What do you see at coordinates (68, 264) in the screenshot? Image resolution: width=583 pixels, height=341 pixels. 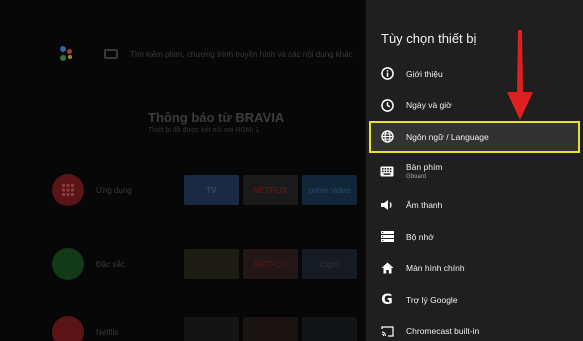 I see `featured-row-icon` at bounding box center [68, 264].